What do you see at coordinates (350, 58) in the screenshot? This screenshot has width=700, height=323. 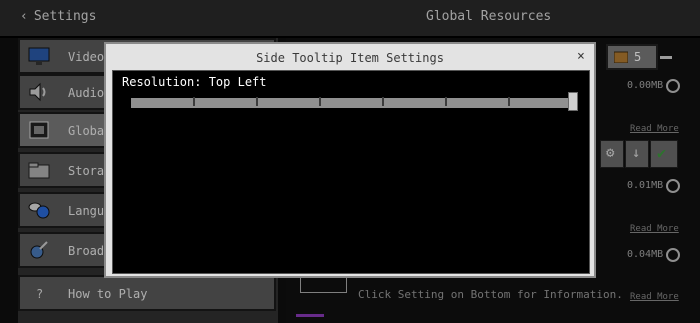 I see `dialog-title: Side Tooltip Item Settings` at bounding box center [350, 58].